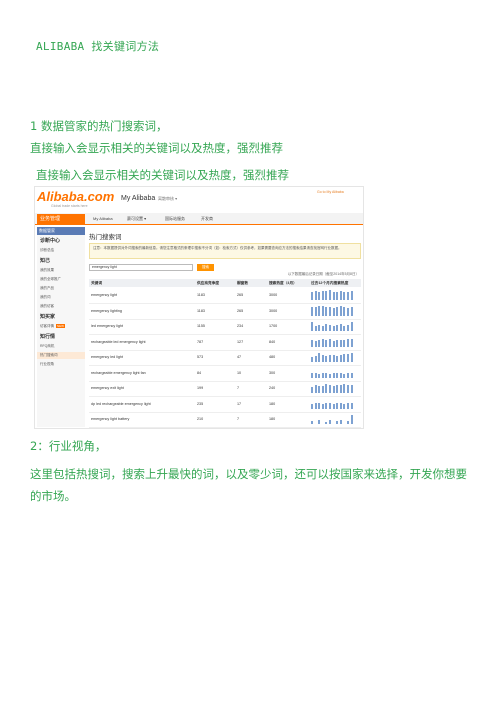  Describe the element at coordinates (47, 346) in the screenshot. I see `sidebar-item: RFQ商机` at that location.